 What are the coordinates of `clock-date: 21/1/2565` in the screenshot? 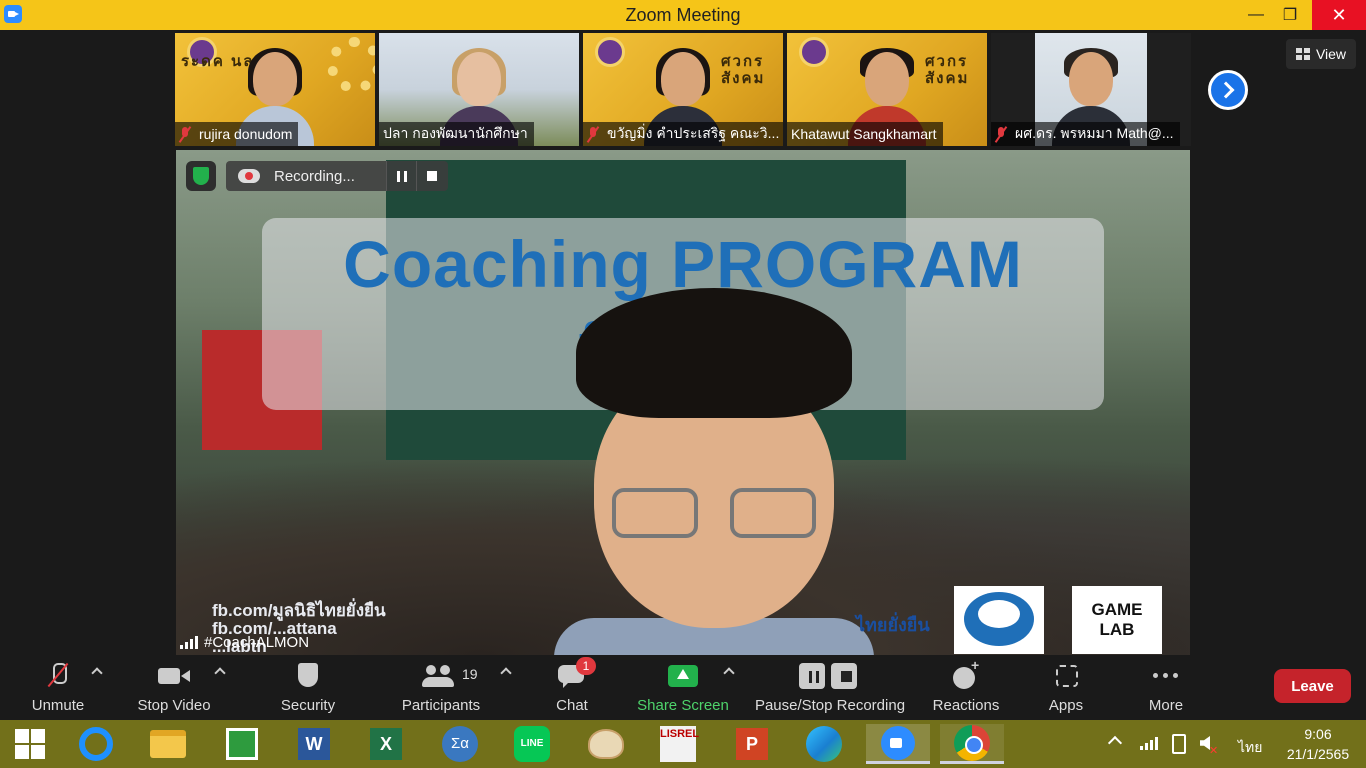 It's located at (1318, 754).